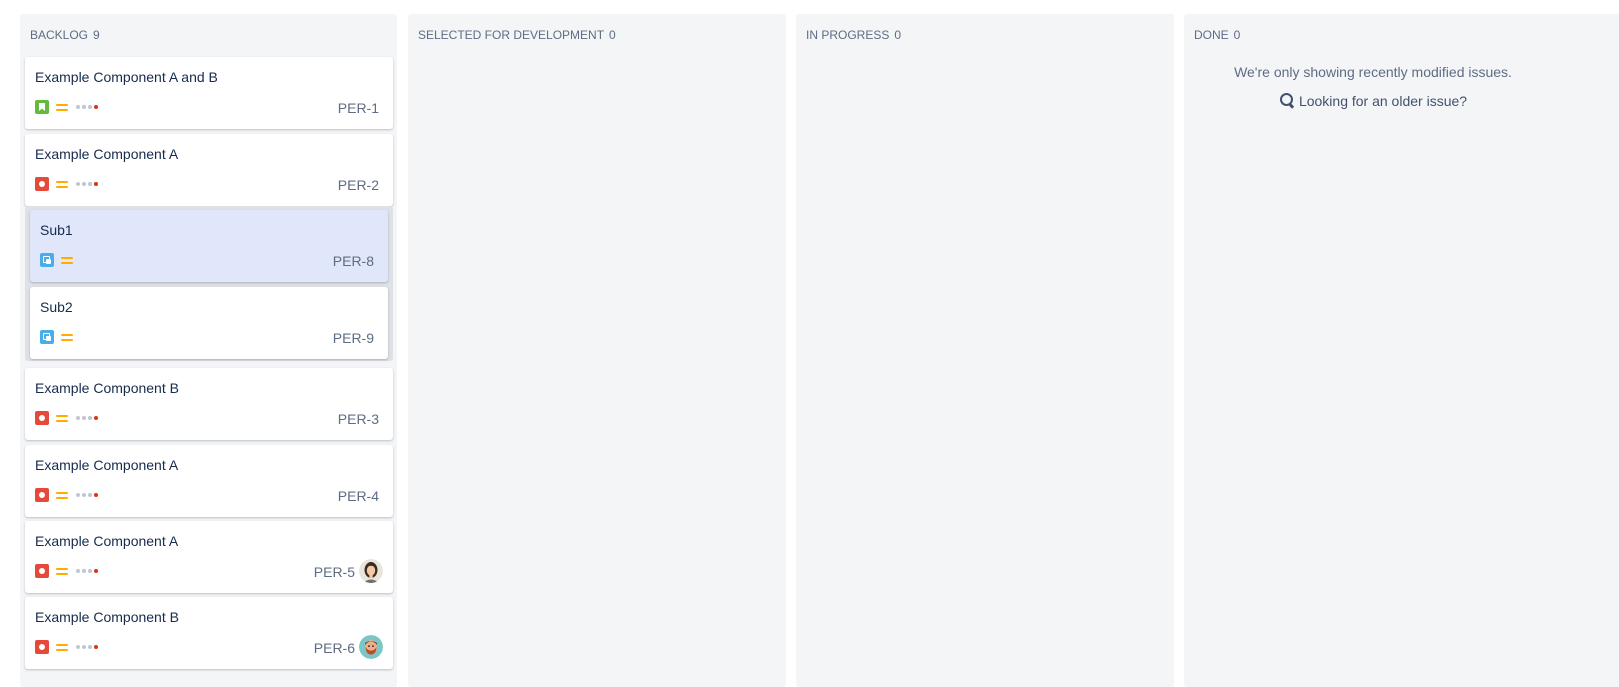 The height and width of the screenshot is (687, 1619). I want to click on issue-key: PER-6, so click(334, 648).